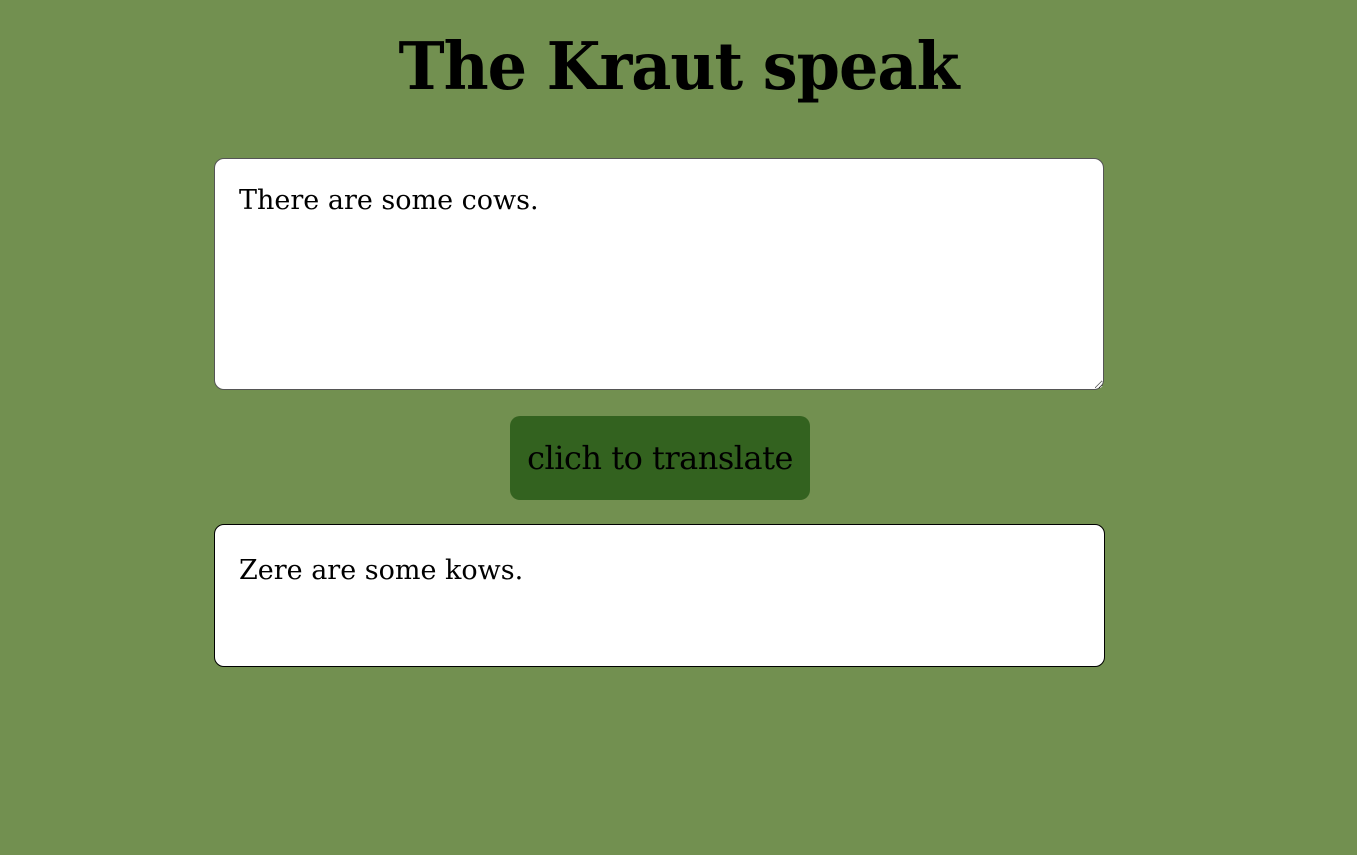 Image resolution: width=1357 pixels, height=855 pixels. Describe the element at coordinates (659, 595) in the screenshot. I see `output-box: Zere are some kows.` at that location.